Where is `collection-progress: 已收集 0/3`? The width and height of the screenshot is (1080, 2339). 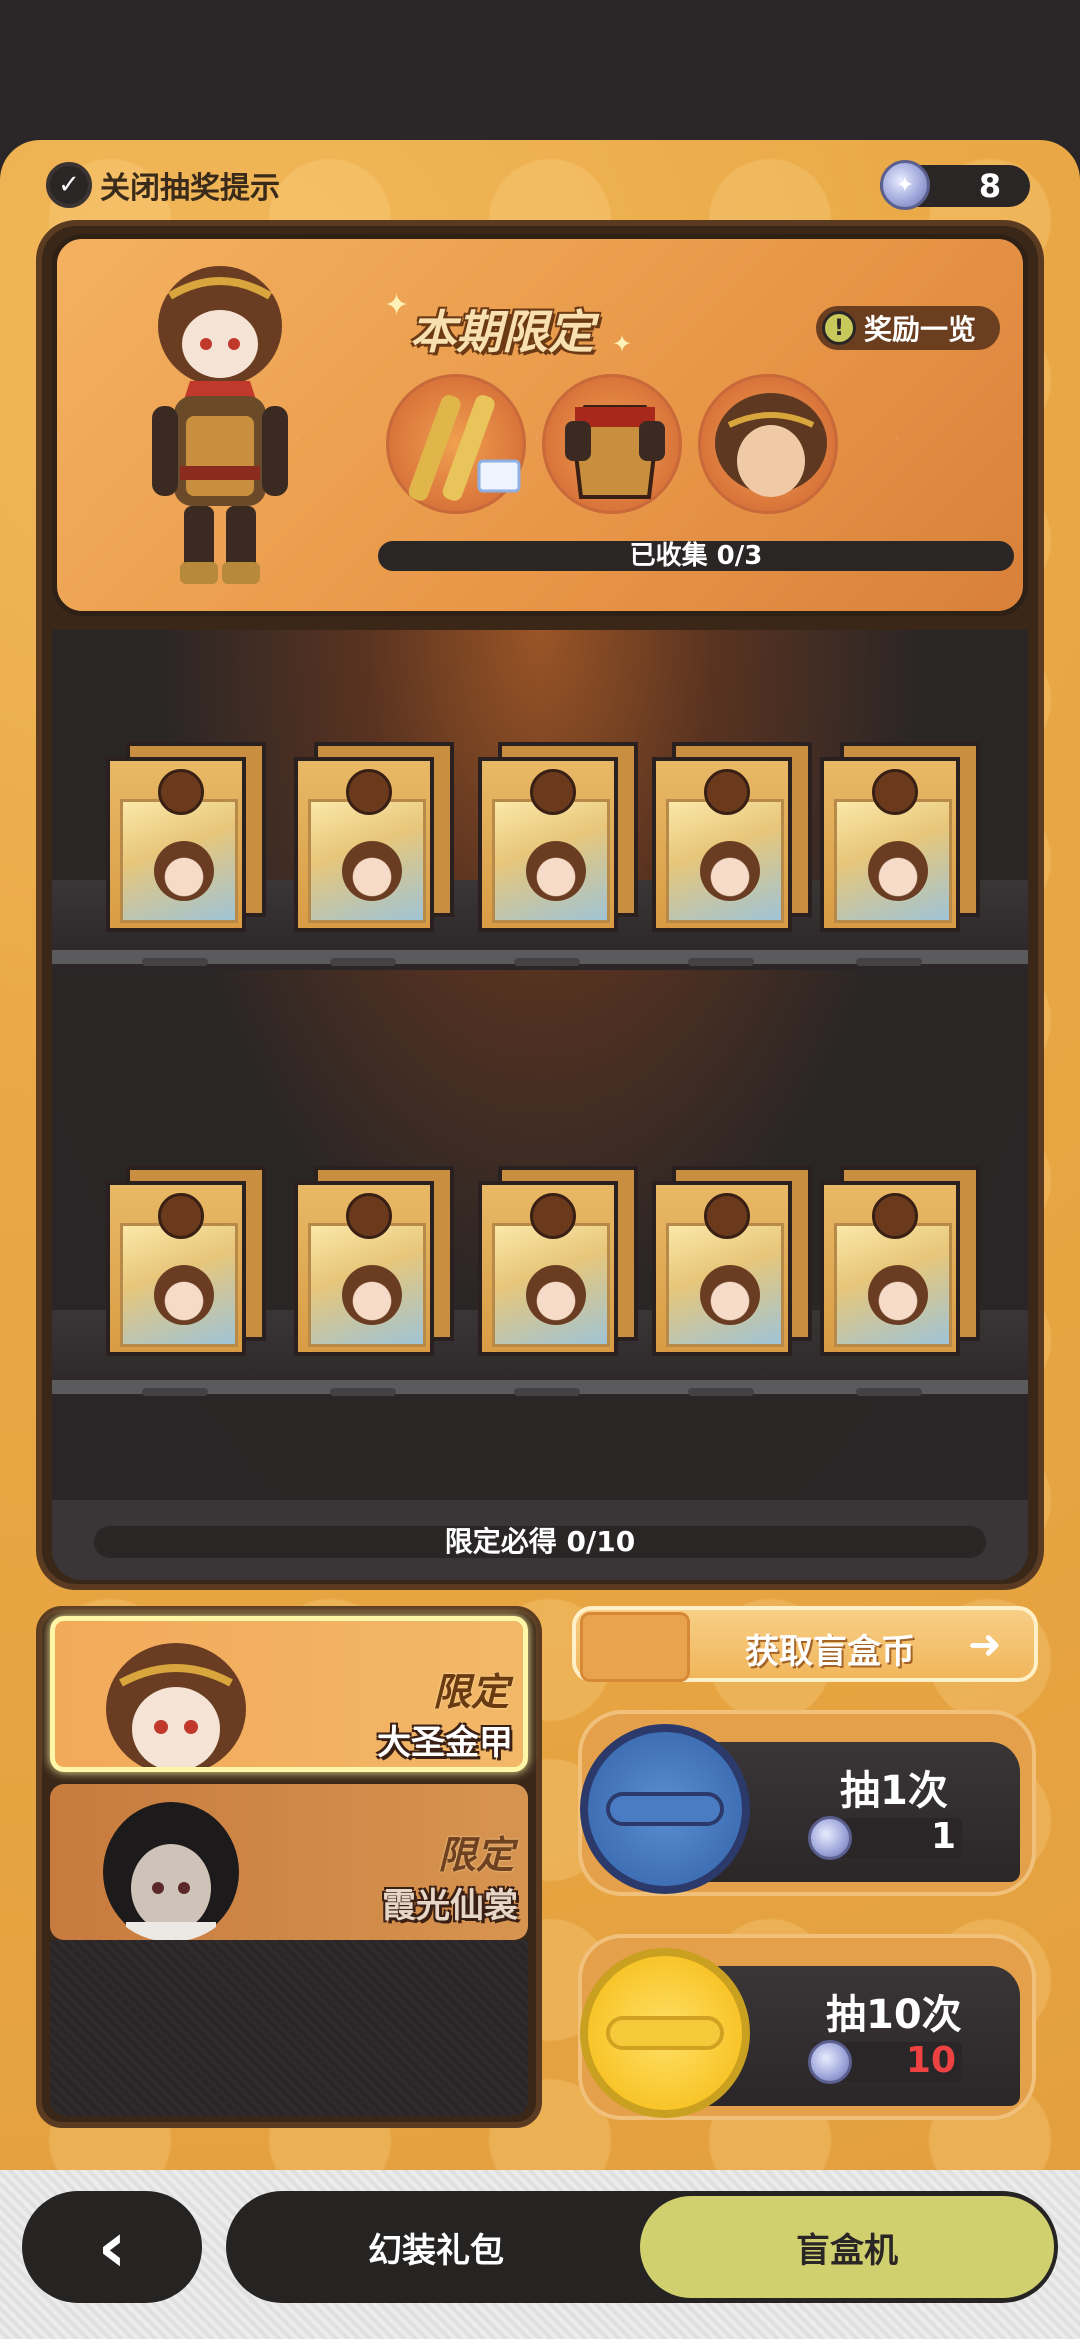
collection-progress: 已收集 0/3 is located at coordinates (696, 556).